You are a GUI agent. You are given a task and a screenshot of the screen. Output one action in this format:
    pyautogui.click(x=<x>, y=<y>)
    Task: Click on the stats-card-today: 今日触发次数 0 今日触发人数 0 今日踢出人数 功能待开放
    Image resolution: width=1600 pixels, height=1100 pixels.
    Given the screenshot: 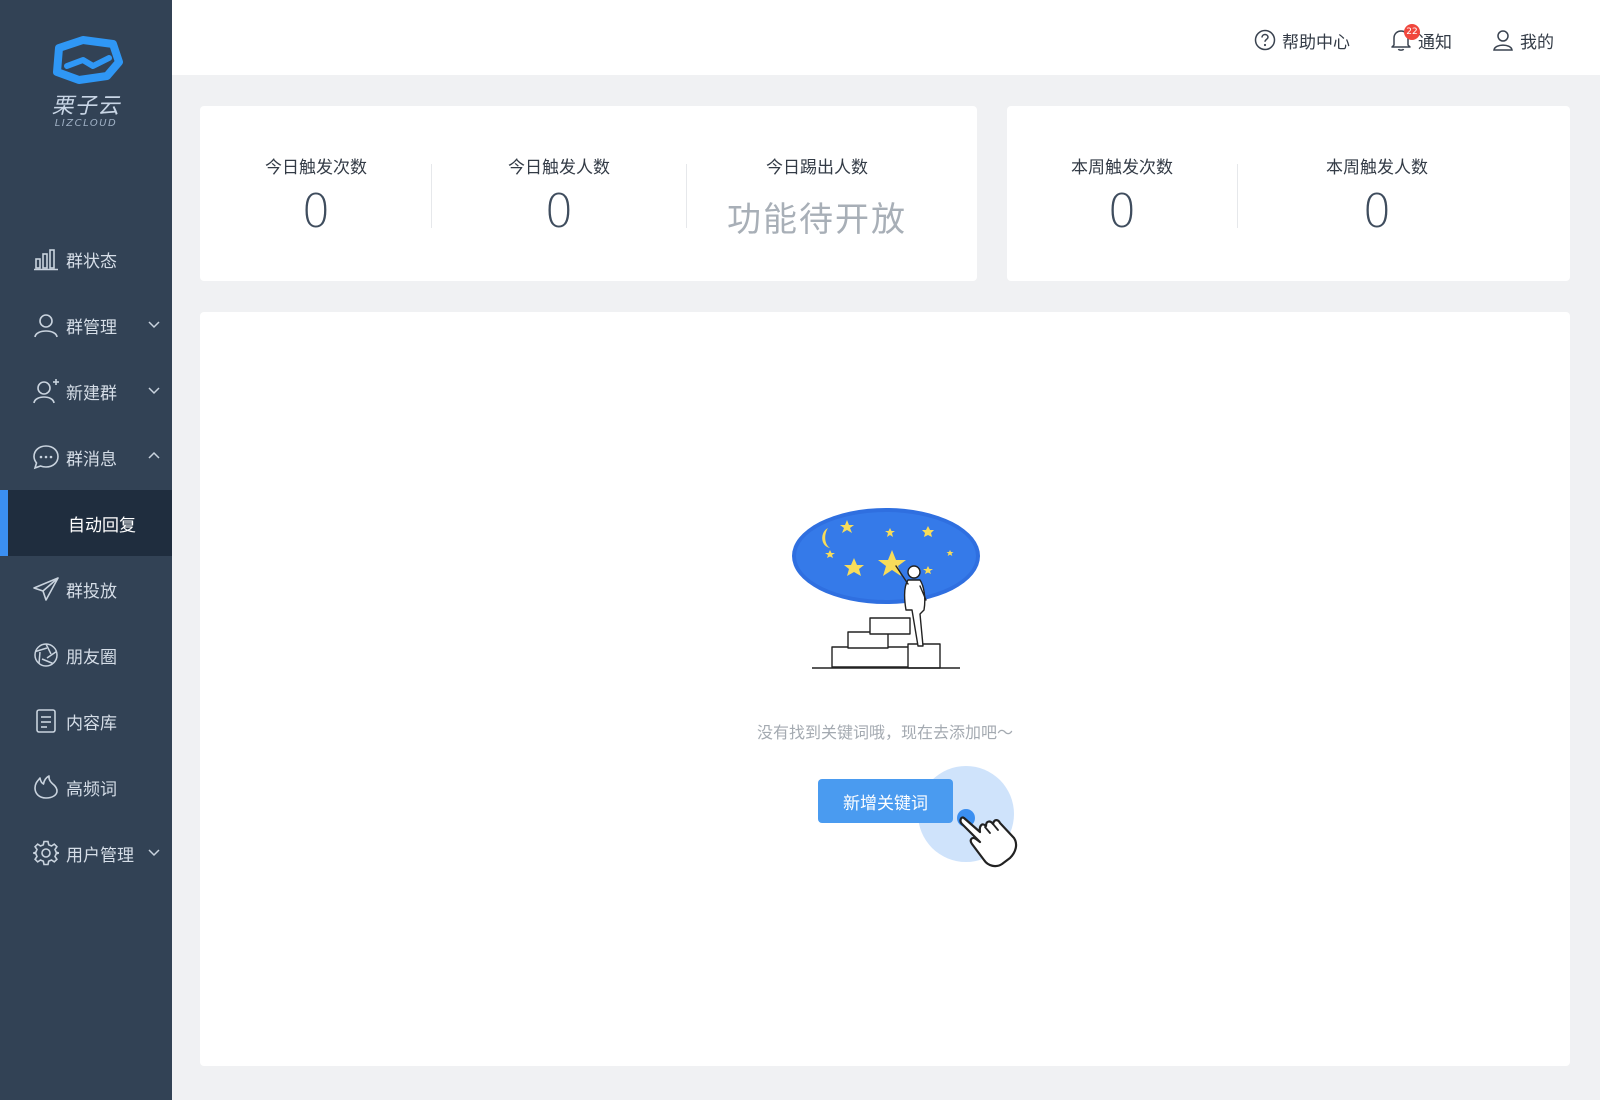 What is the action you would take?
    pyautogui.click(x=588, y=193)
    